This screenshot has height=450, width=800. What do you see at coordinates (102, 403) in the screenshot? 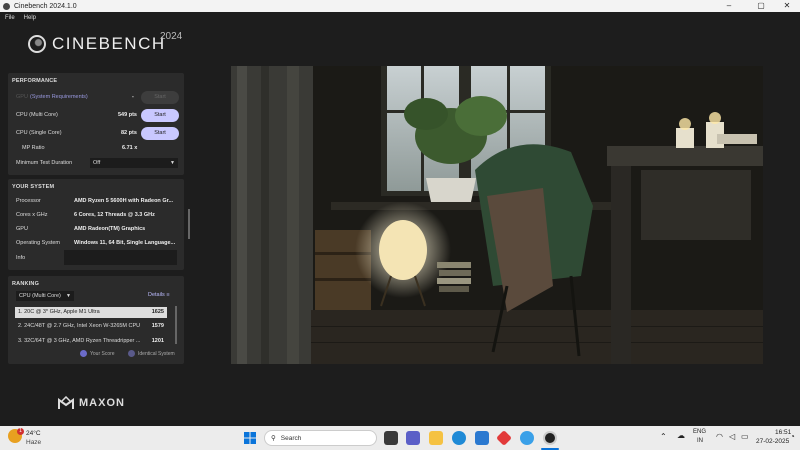
I see `maxon-brand: MAXON` at bounding box center [102, 403].